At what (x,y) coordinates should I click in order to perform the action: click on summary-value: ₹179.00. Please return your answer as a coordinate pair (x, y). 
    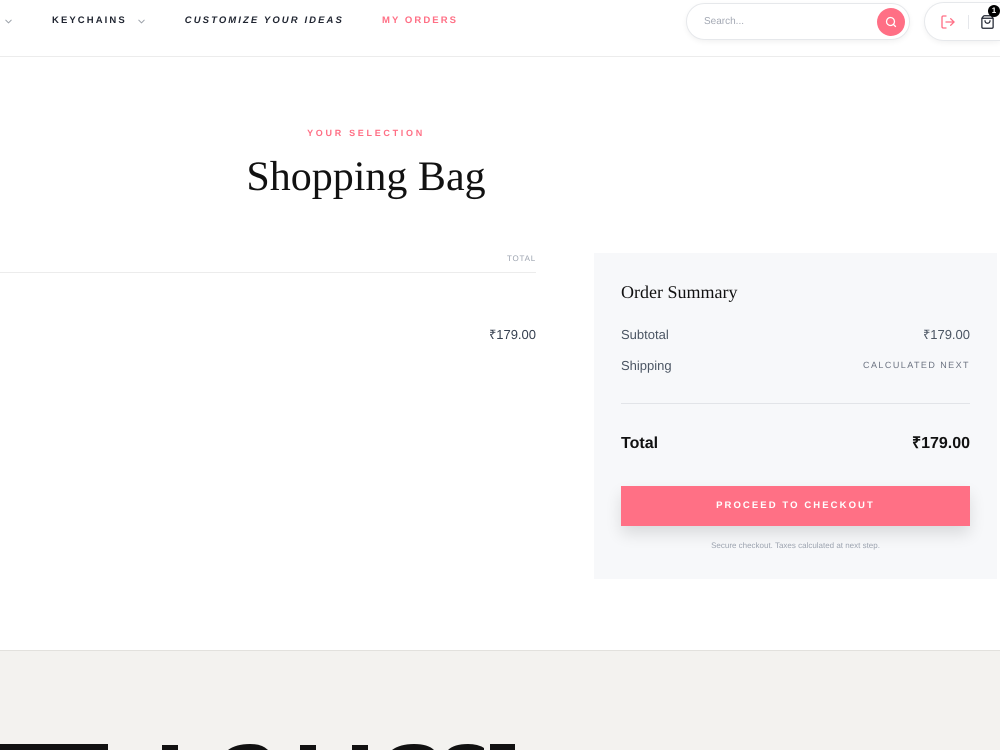
    Looking at the image, I should click on (946, 335).